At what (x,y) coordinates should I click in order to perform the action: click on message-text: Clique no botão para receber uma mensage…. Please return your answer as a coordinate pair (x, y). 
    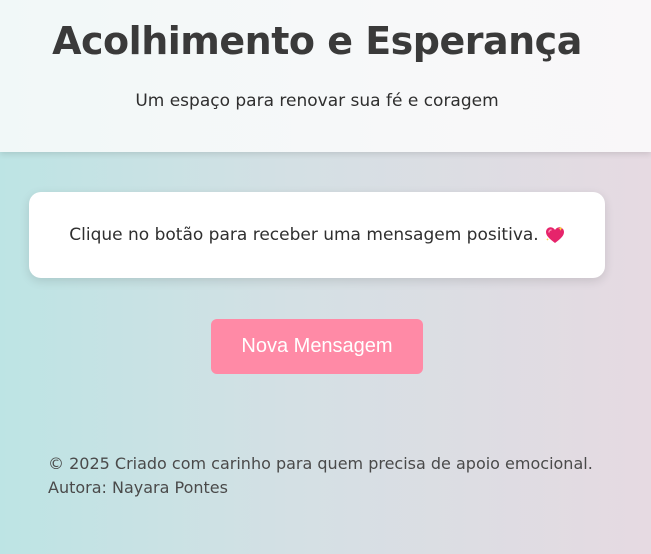
    Looking at the image, I should click on (304, 235).